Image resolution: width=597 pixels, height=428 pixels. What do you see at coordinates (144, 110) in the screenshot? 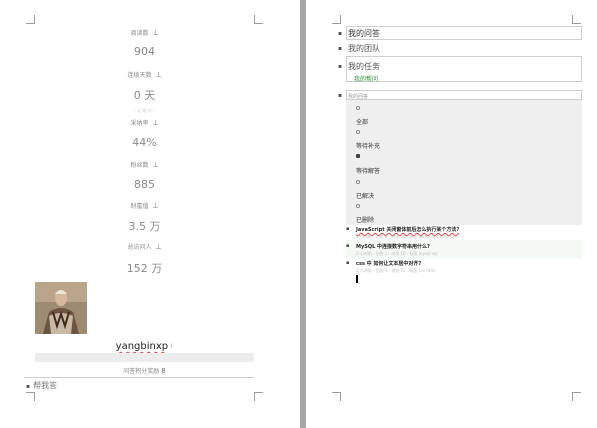
I see `tiny-note: - 让 给 力 -` at bounding box center [144, 110].